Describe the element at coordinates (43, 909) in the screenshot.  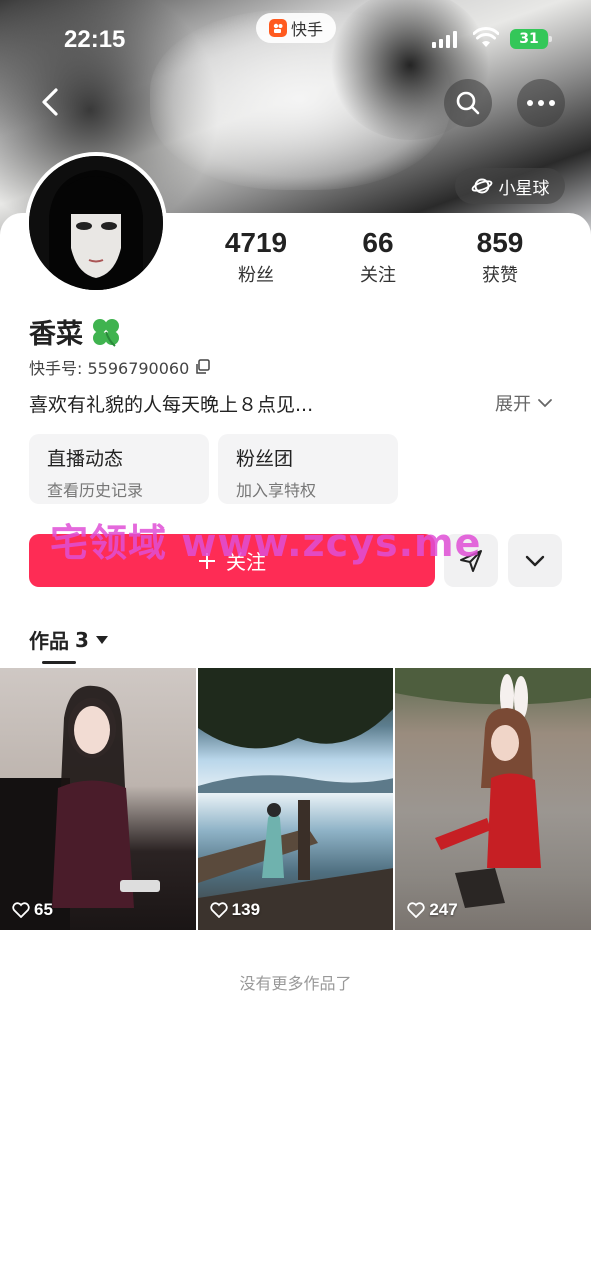
I see `like-count-text: 65` at that location.